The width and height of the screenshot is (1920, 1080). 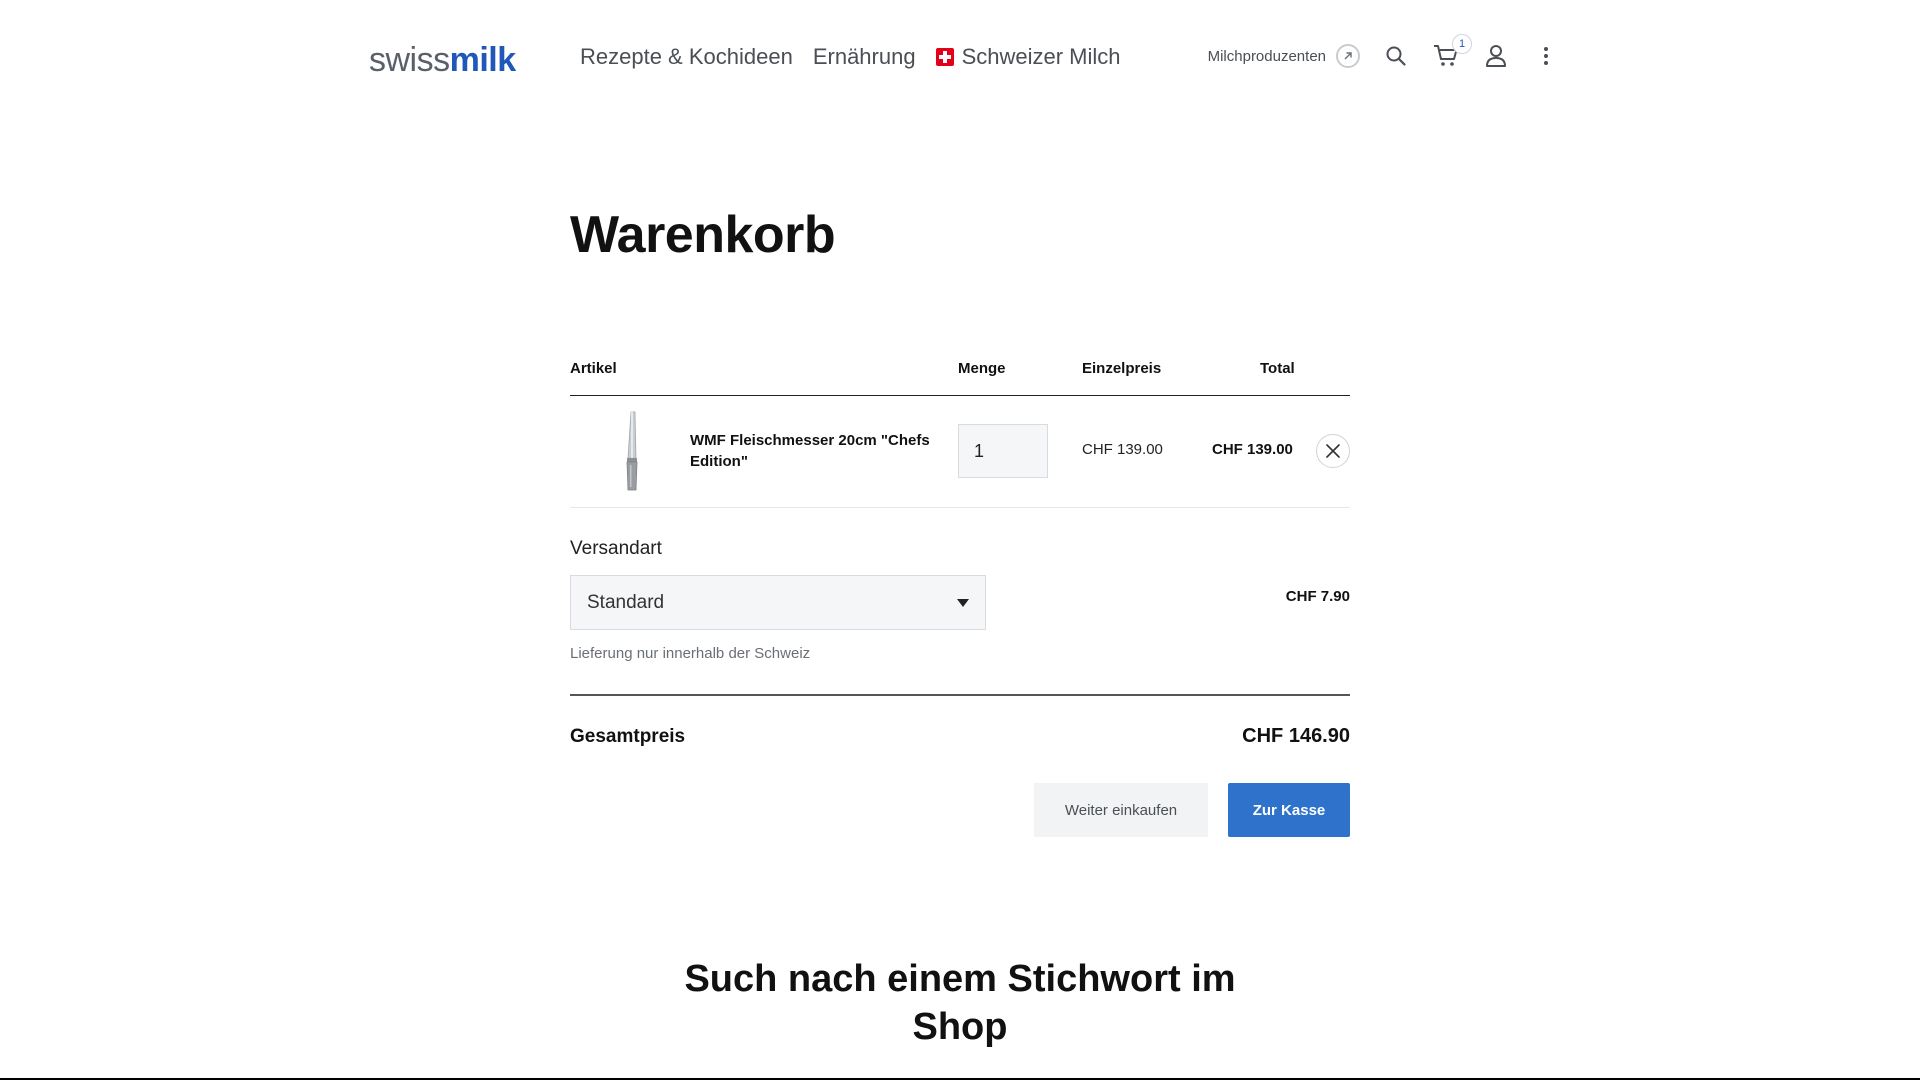 What do you see at coordinates (778, 602) in the screenshot?
I see `shipping-method-select: Standard` at bounding box center [778, 602].